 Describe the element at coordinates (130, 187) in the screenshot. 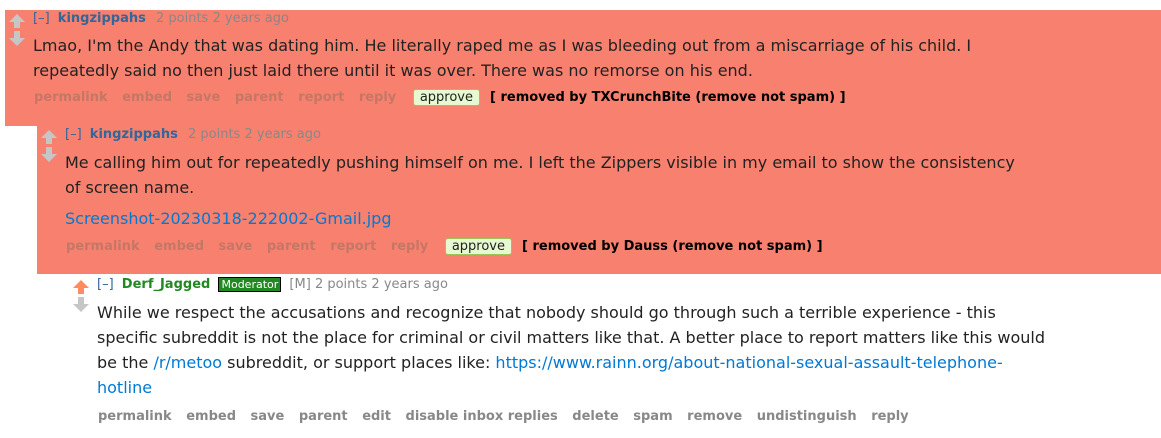

I see `body-line: of screen name.` at that location.